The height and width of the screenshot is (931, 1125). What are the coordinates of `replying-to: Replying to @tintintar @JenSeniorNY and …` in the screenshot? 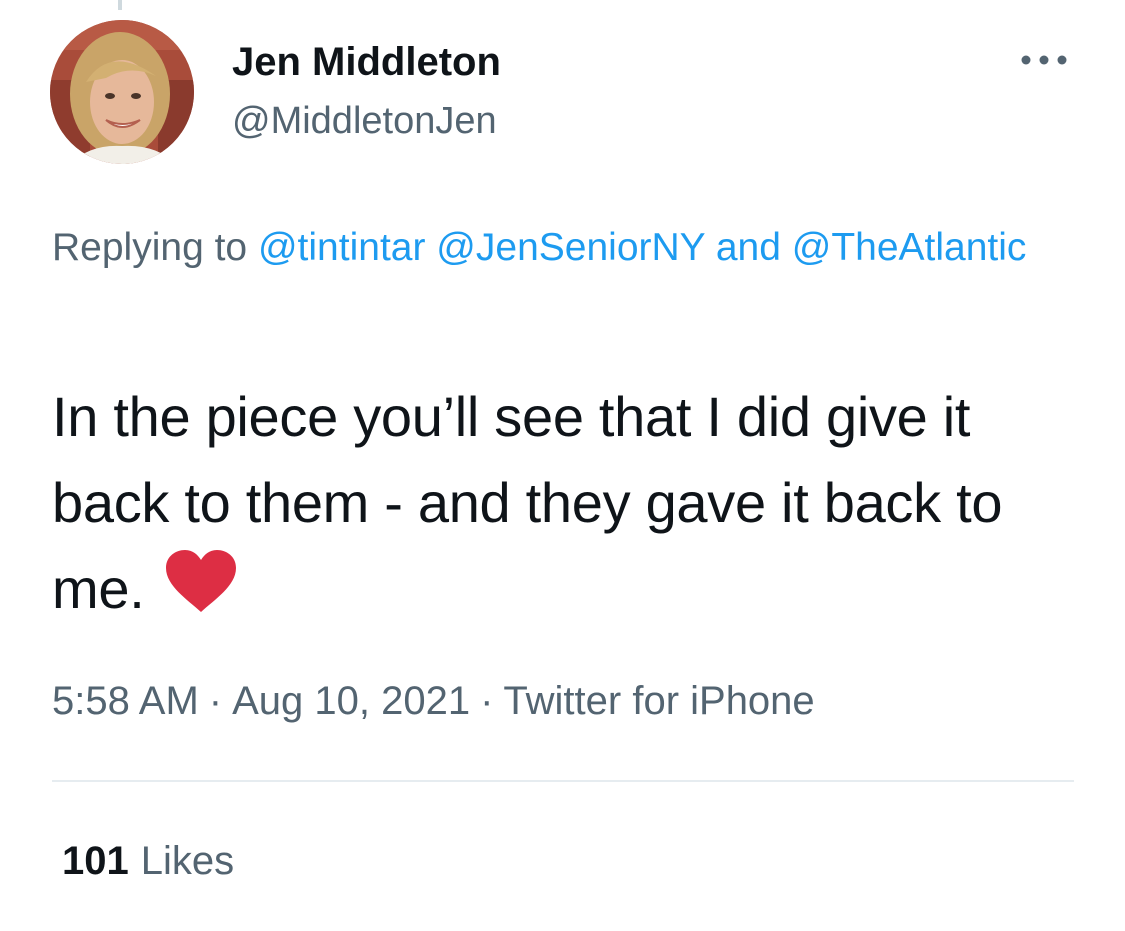 It's located at (557, 248).